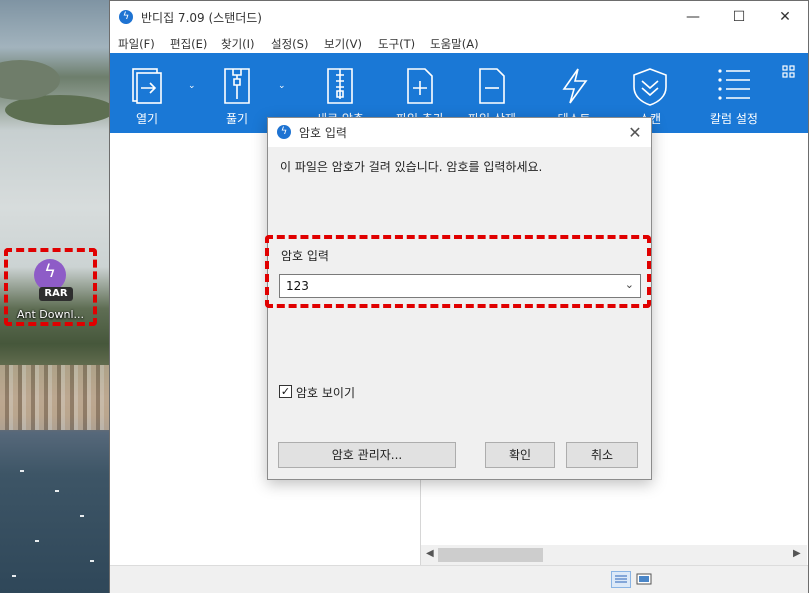  What do you see at coordinates (55, 397) in the screenshot?
I see `desktop-town-scenery` at bounding box center [55, 397].